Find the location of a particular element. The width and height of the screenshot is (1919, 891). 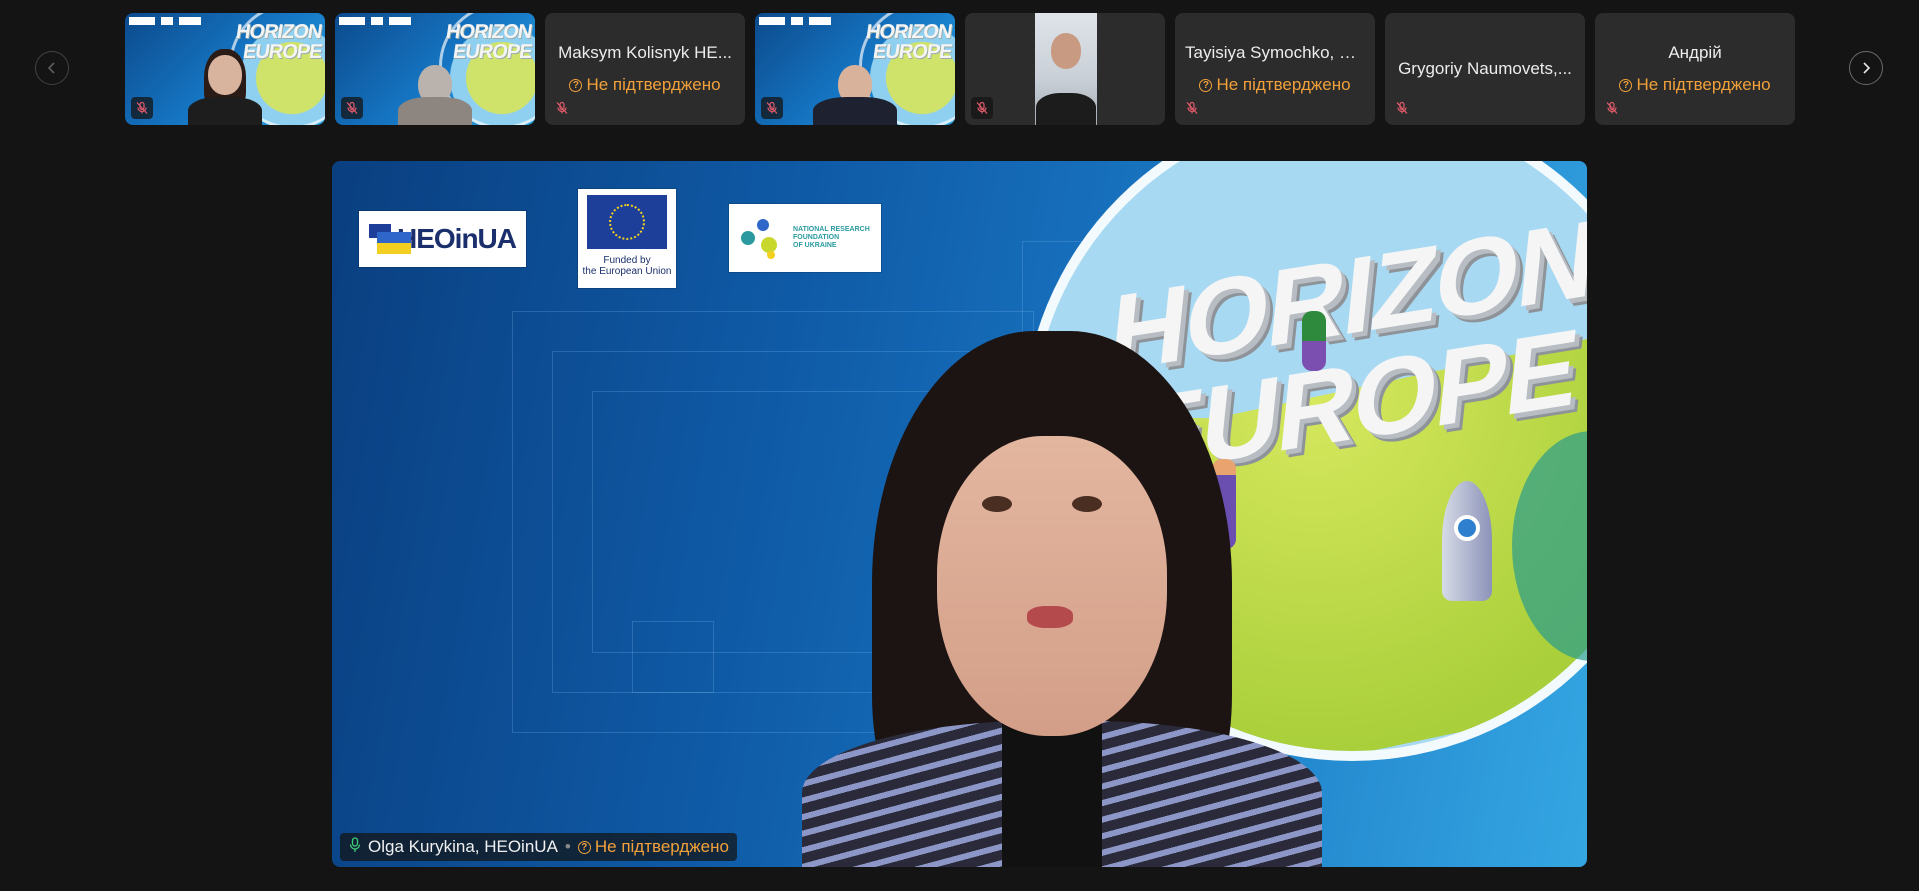

next-page-button is located at coordinates (1866, 68).